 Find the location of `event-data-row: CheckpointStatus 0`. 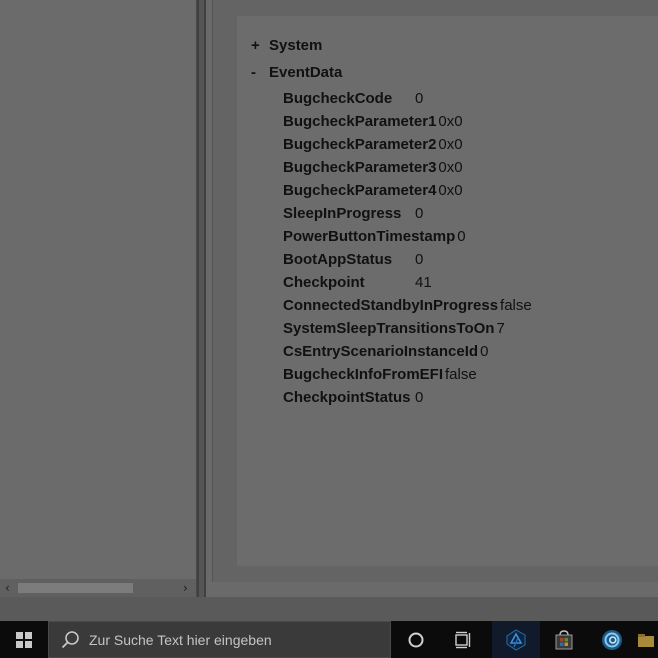

event-data-row: CheckpointStatus 0 is located at coordinates (353, 397).